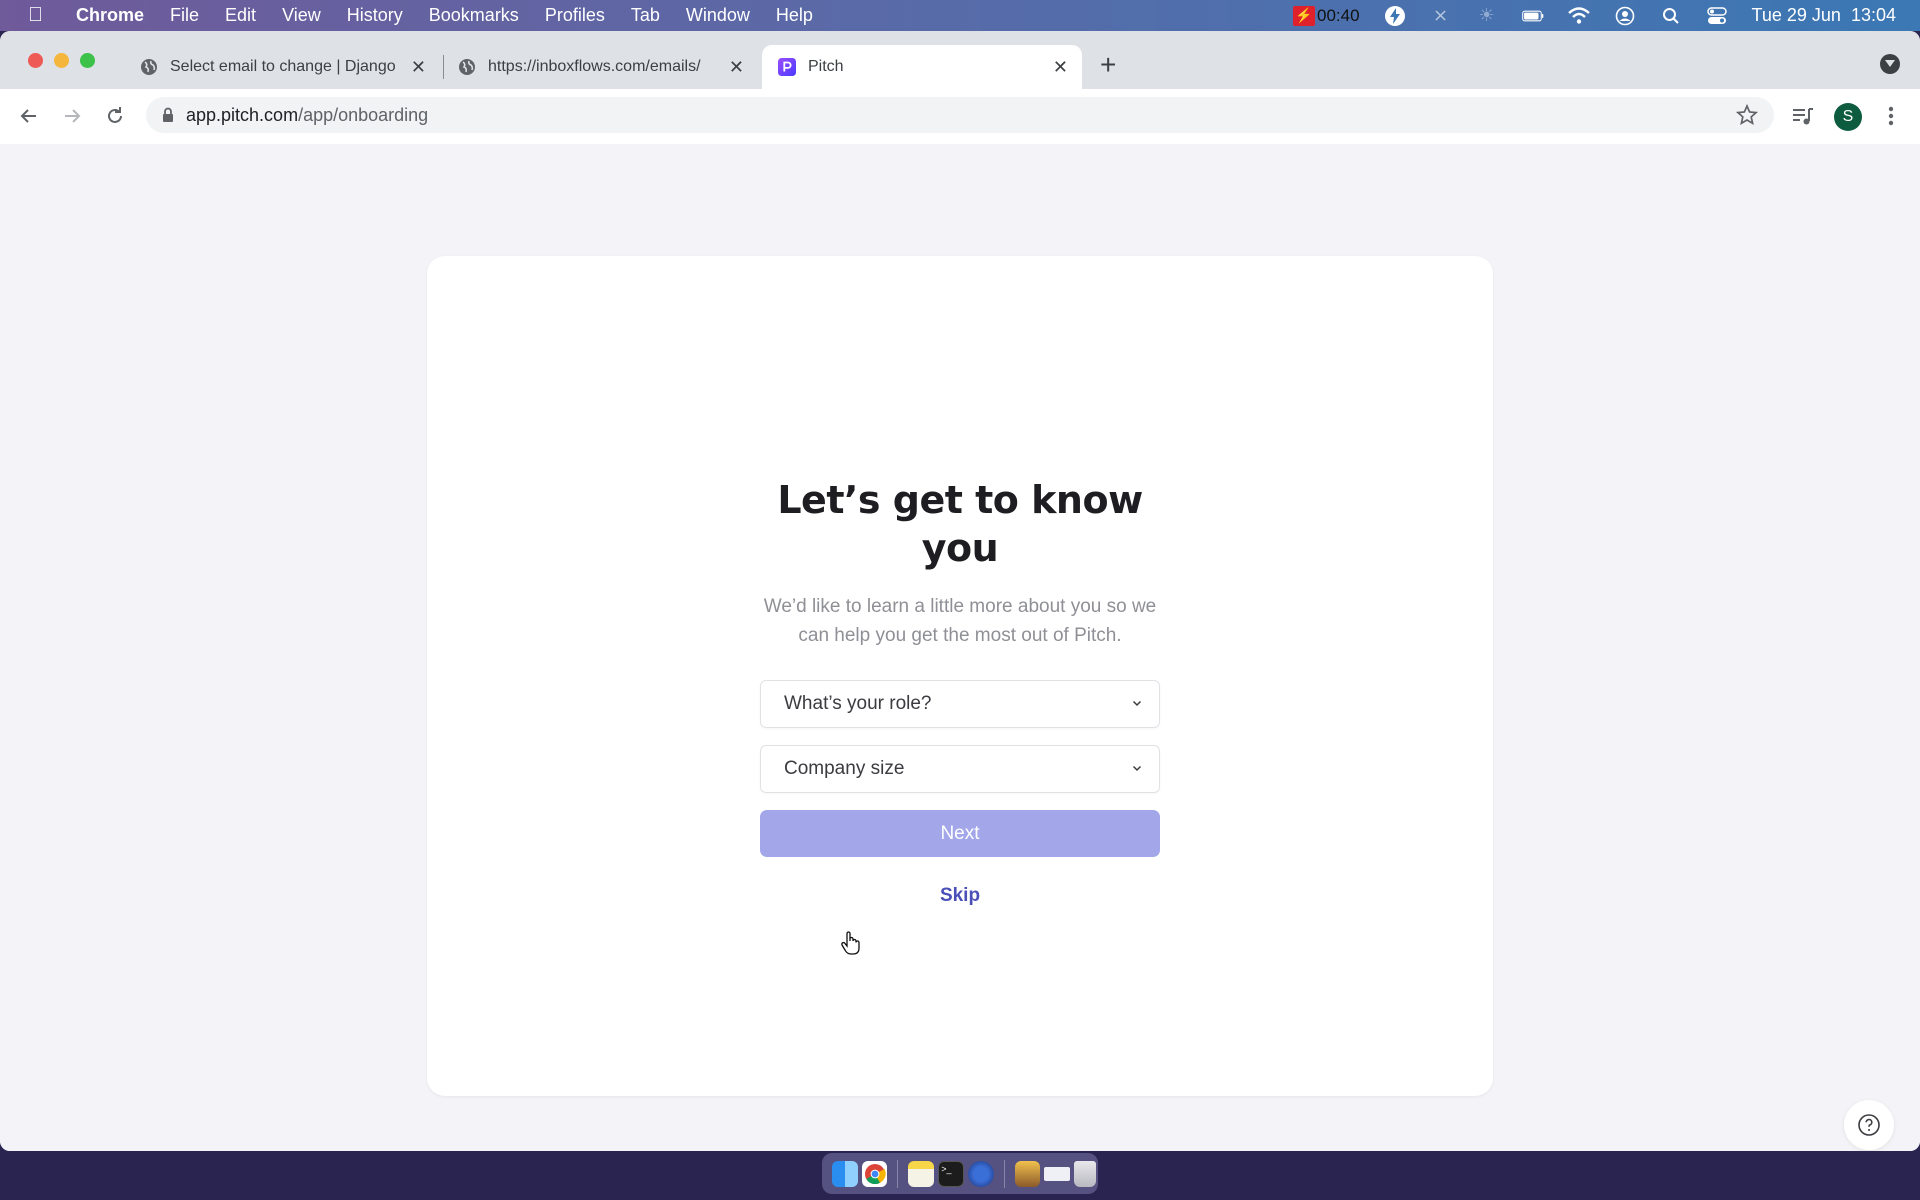 This screenshot has width=1920, height=1200. Describe the element at coordinates (794, 15) in the screenshot. I see `menu-help: Help` at that location.